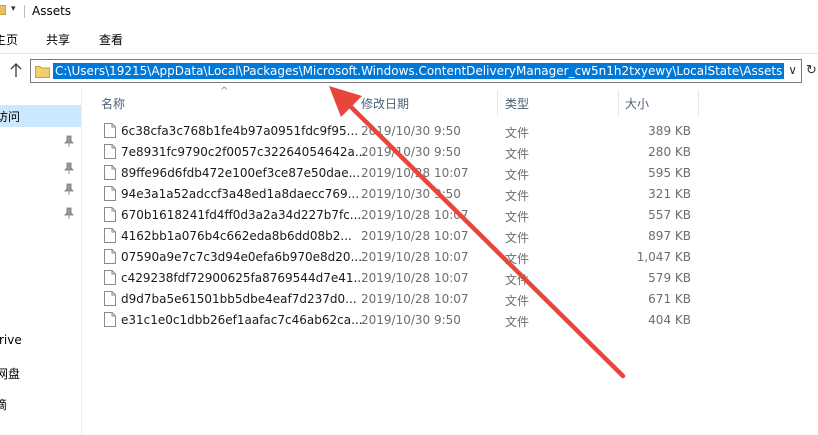 The height and width of the screenshot is (435, 818). What do you see at coordinates (669, 236) in the screenshot?
I see `file-size: 897 KB` at bounding box center [669, 236].